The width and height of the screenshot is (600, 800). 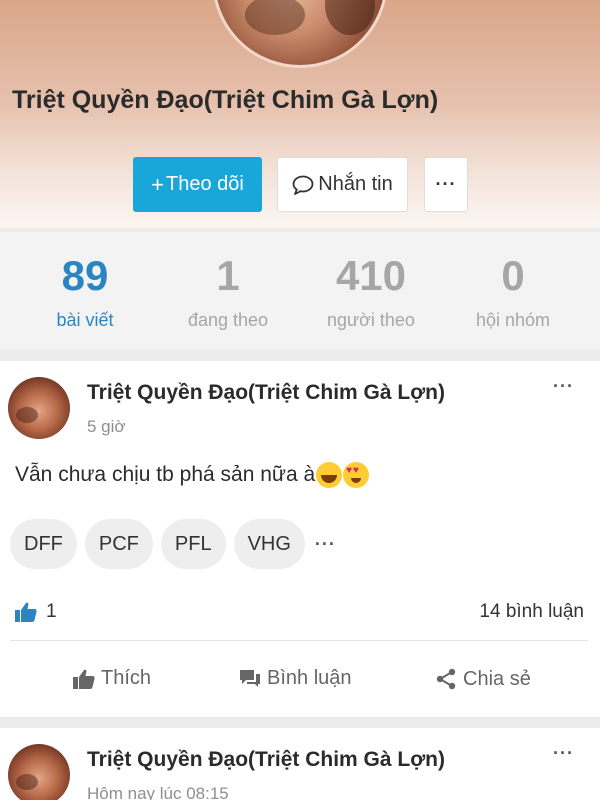 I want to click on tag-pcf: PCF, so click(x=118, y=544).